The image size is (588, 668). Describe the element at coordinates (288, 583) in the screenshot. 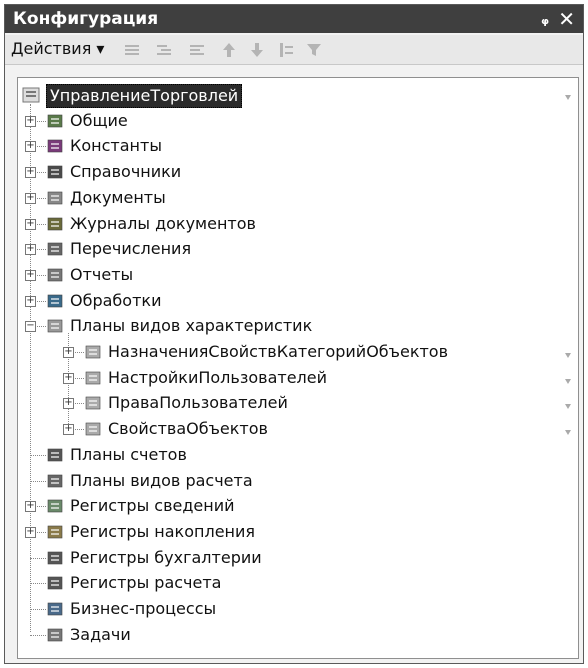

I see `tree-item: Регистры расчета` at that location.